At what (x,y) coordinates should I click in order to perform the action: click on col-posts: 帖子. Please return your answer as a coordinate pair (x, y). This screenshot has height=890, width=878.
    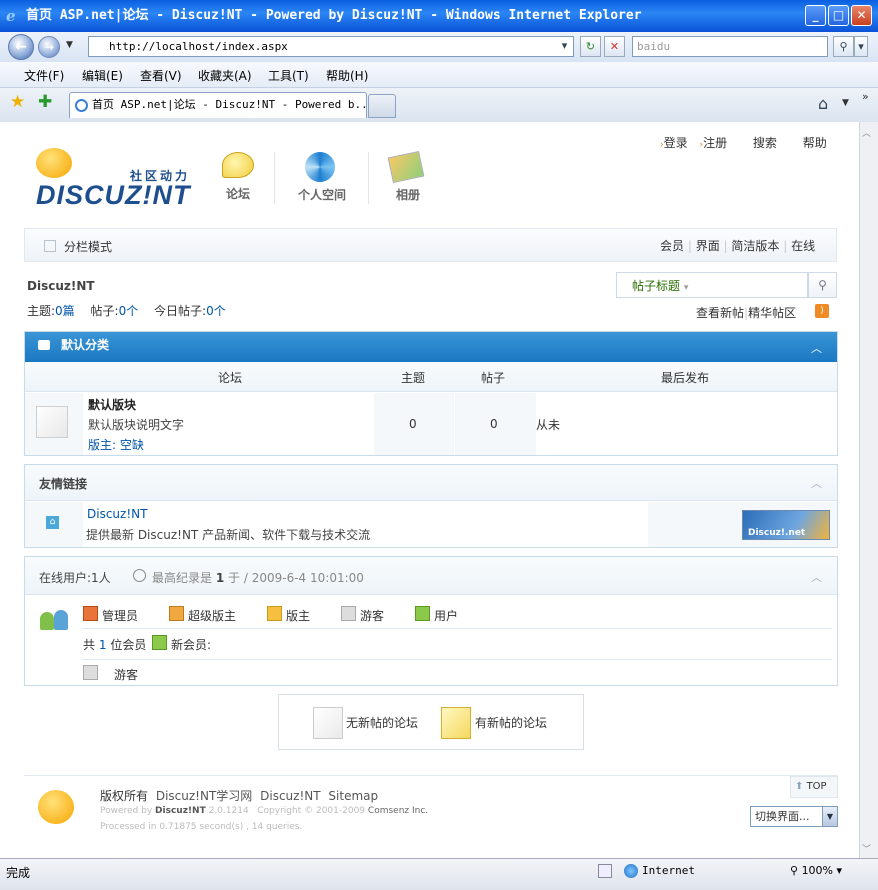
    Looking at the image, I should click on (493, 378).